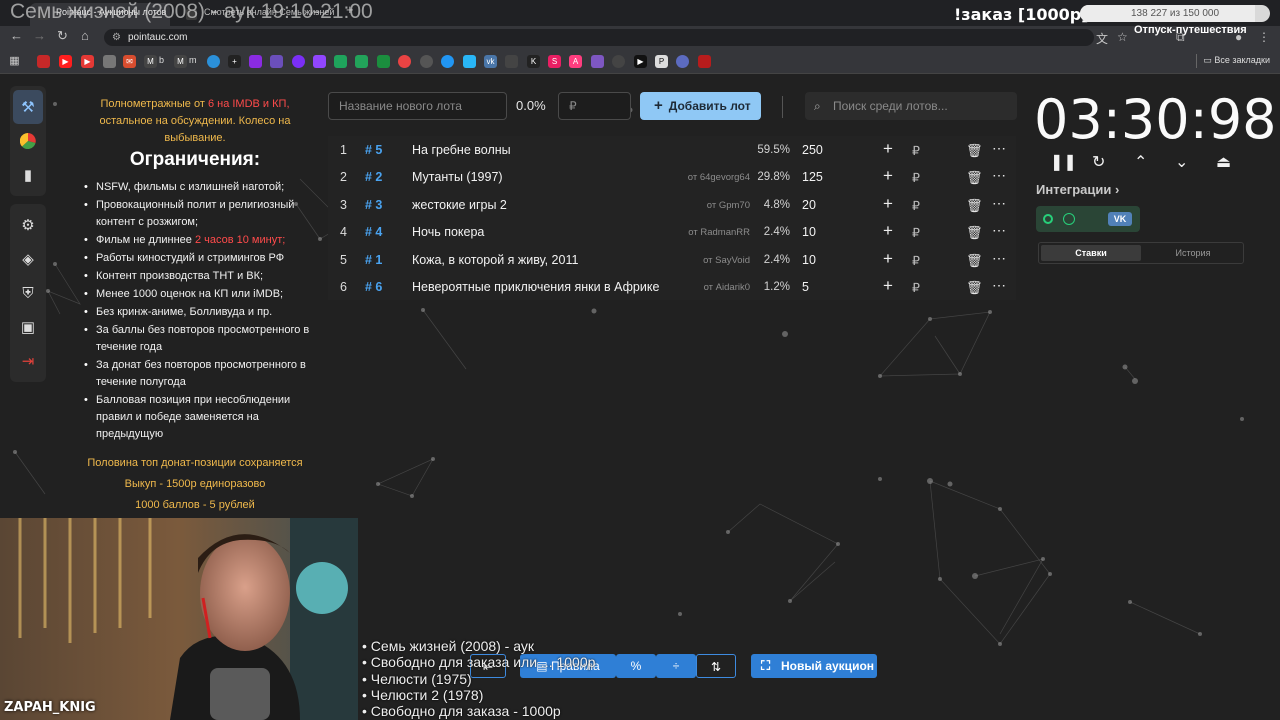  Describe the element at coordinates (1122, 37) in the screenshot. I see `bookmark-star-icon: ☆` at that location.